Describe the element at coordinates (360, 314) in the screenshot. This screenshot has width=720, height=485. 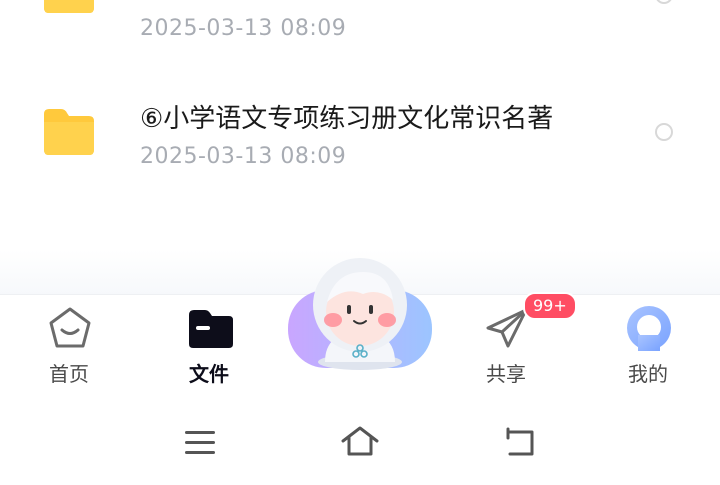
I see `assistant-mascot-icon` at that location.